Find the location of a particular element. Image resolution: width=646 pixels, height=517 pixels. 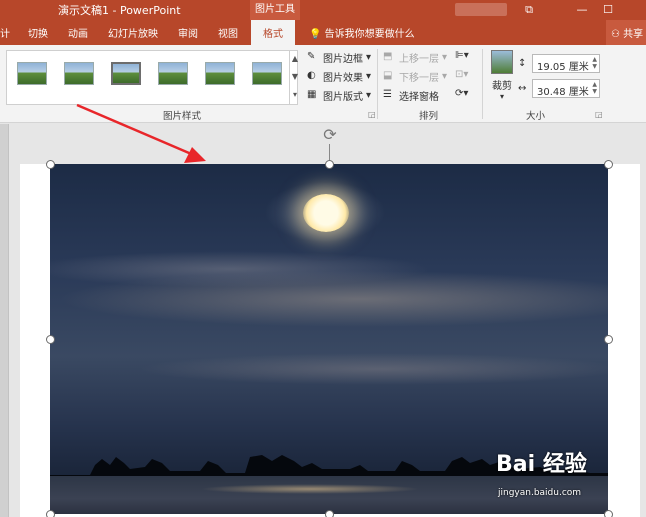

red-annotation-arrow is located at coordinates (141, 133).